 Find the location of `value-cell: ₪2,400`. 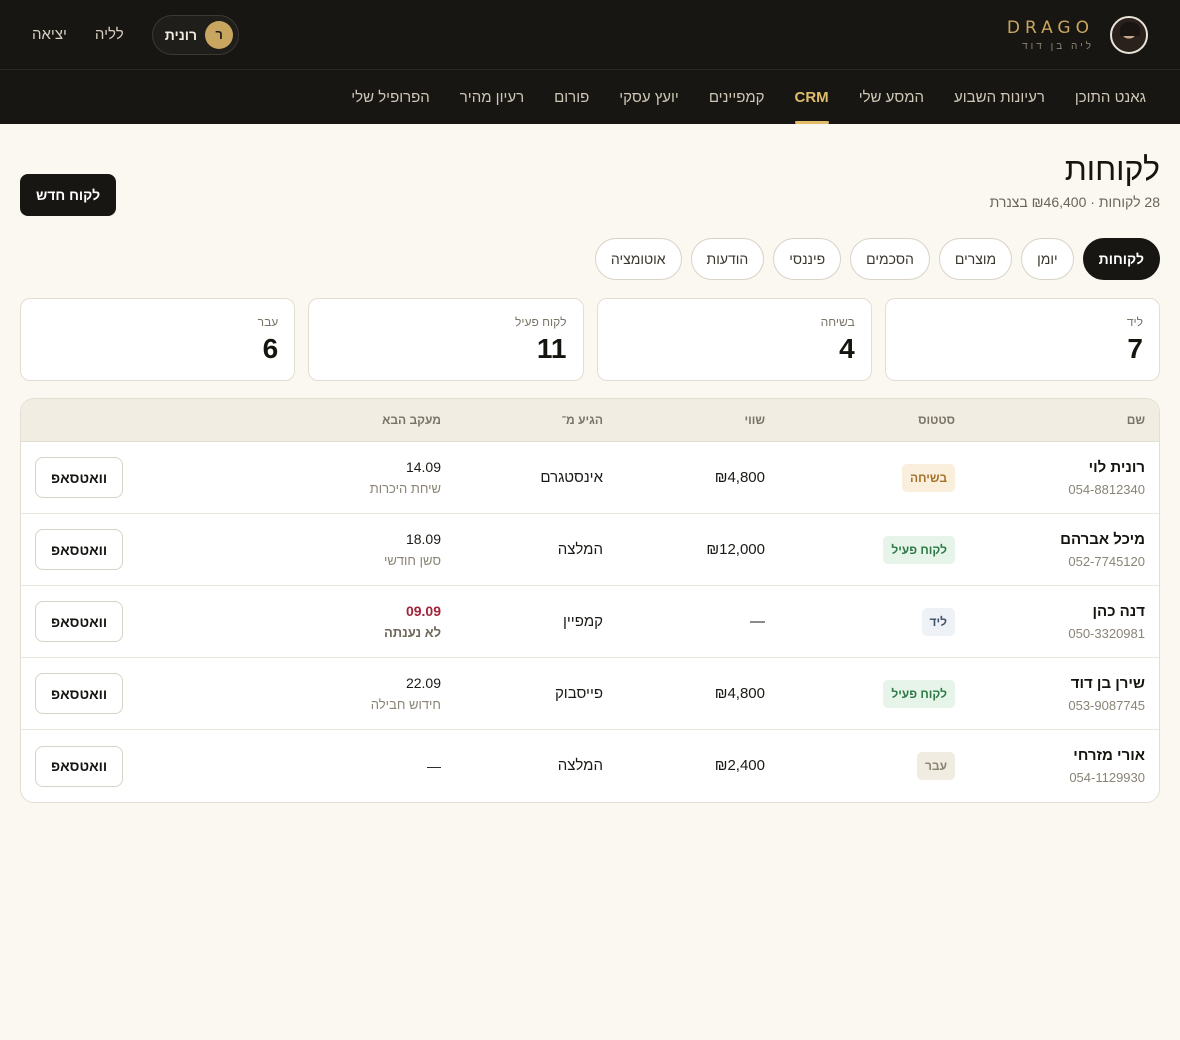

value-cell: ₪2,400 is located at coordinates (684, 766).